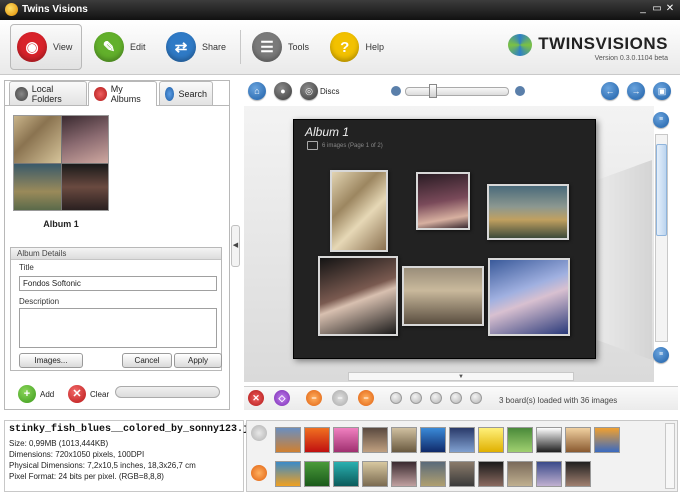 This screenshot has height=492, width=680. I want to click on minimize-button: _, so click(643, 9).